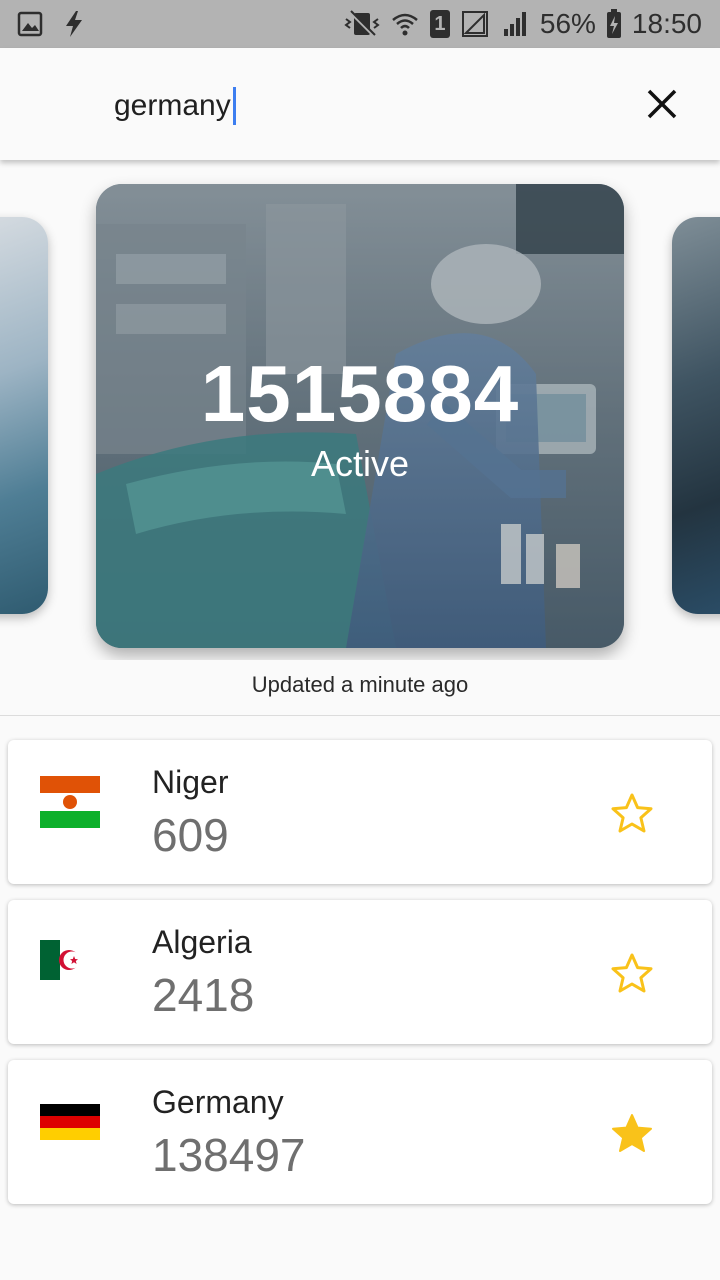 The width and height of the screenshot is (720, 1280). I want to click on country-count: 138497, so click(229, 1155).